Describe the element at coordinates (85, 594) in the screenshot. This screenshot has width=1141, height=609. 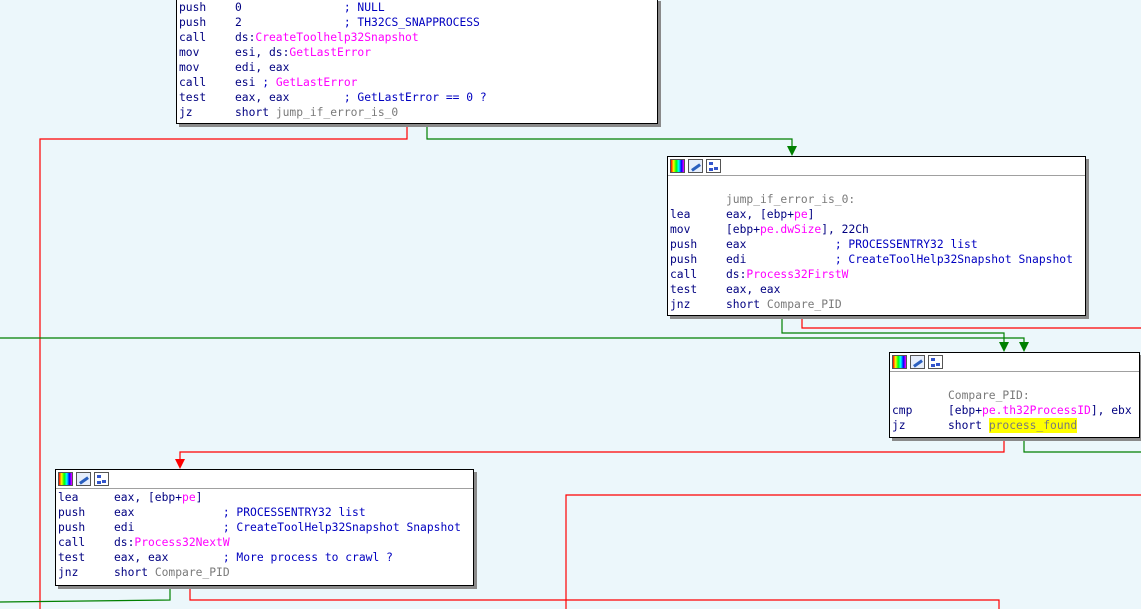
I see `edge-loop-back` at that location.